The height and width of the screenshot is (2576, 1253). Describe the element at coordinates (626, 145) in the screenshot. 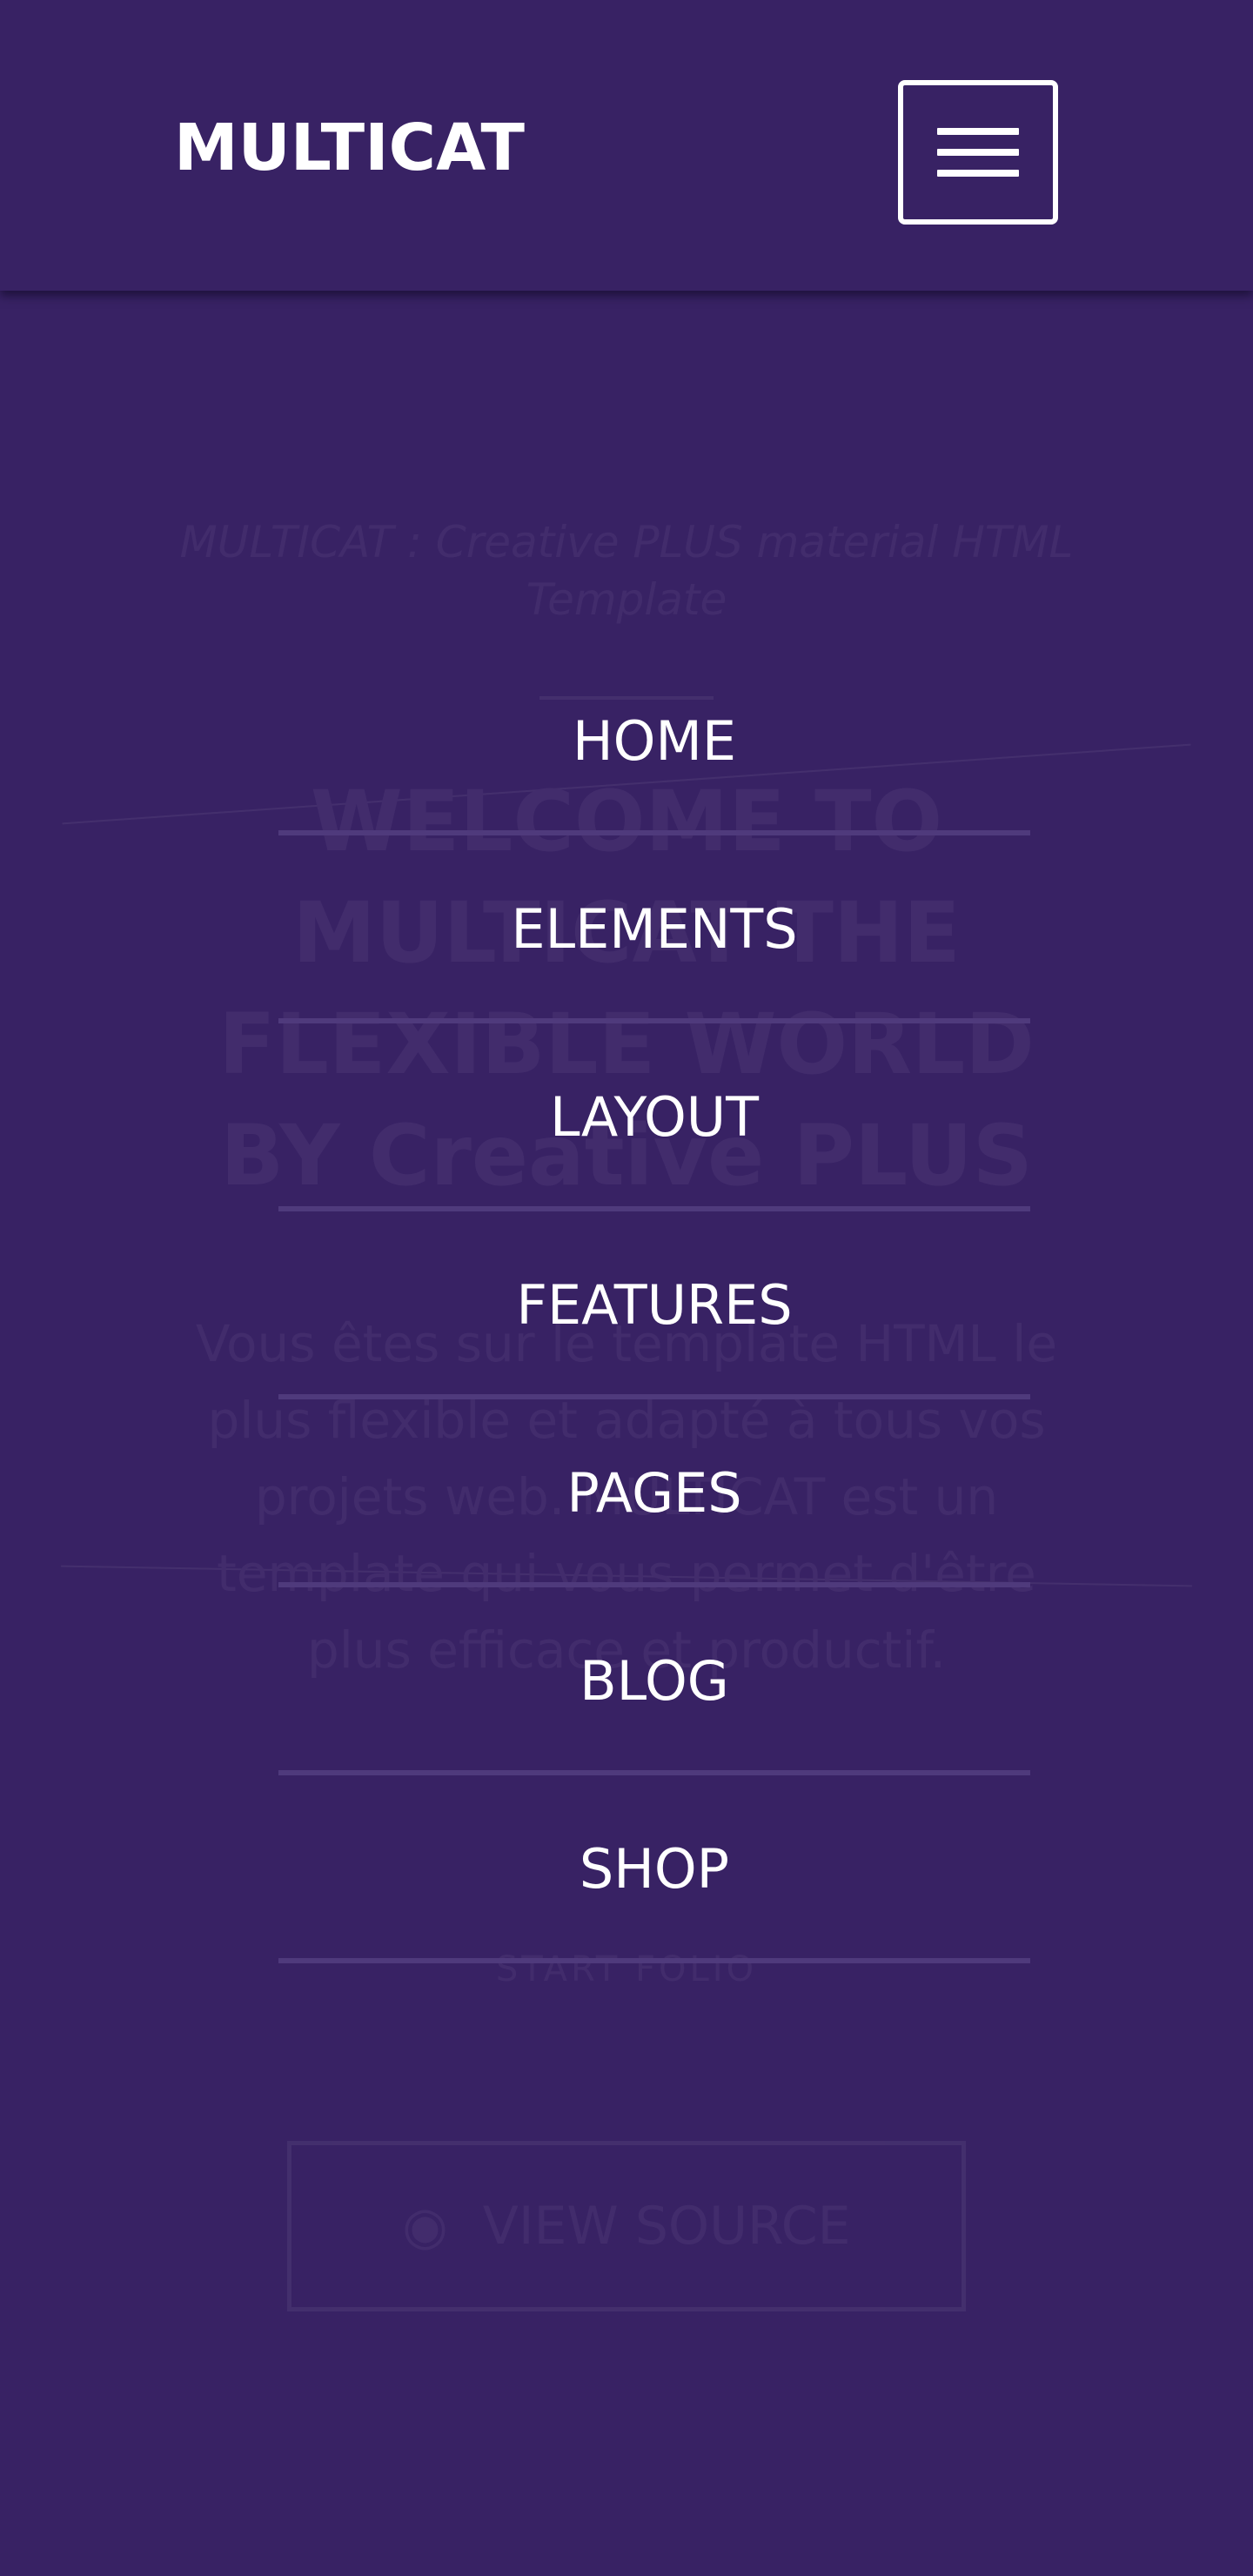

I see `header: MULTICAT` at that location.